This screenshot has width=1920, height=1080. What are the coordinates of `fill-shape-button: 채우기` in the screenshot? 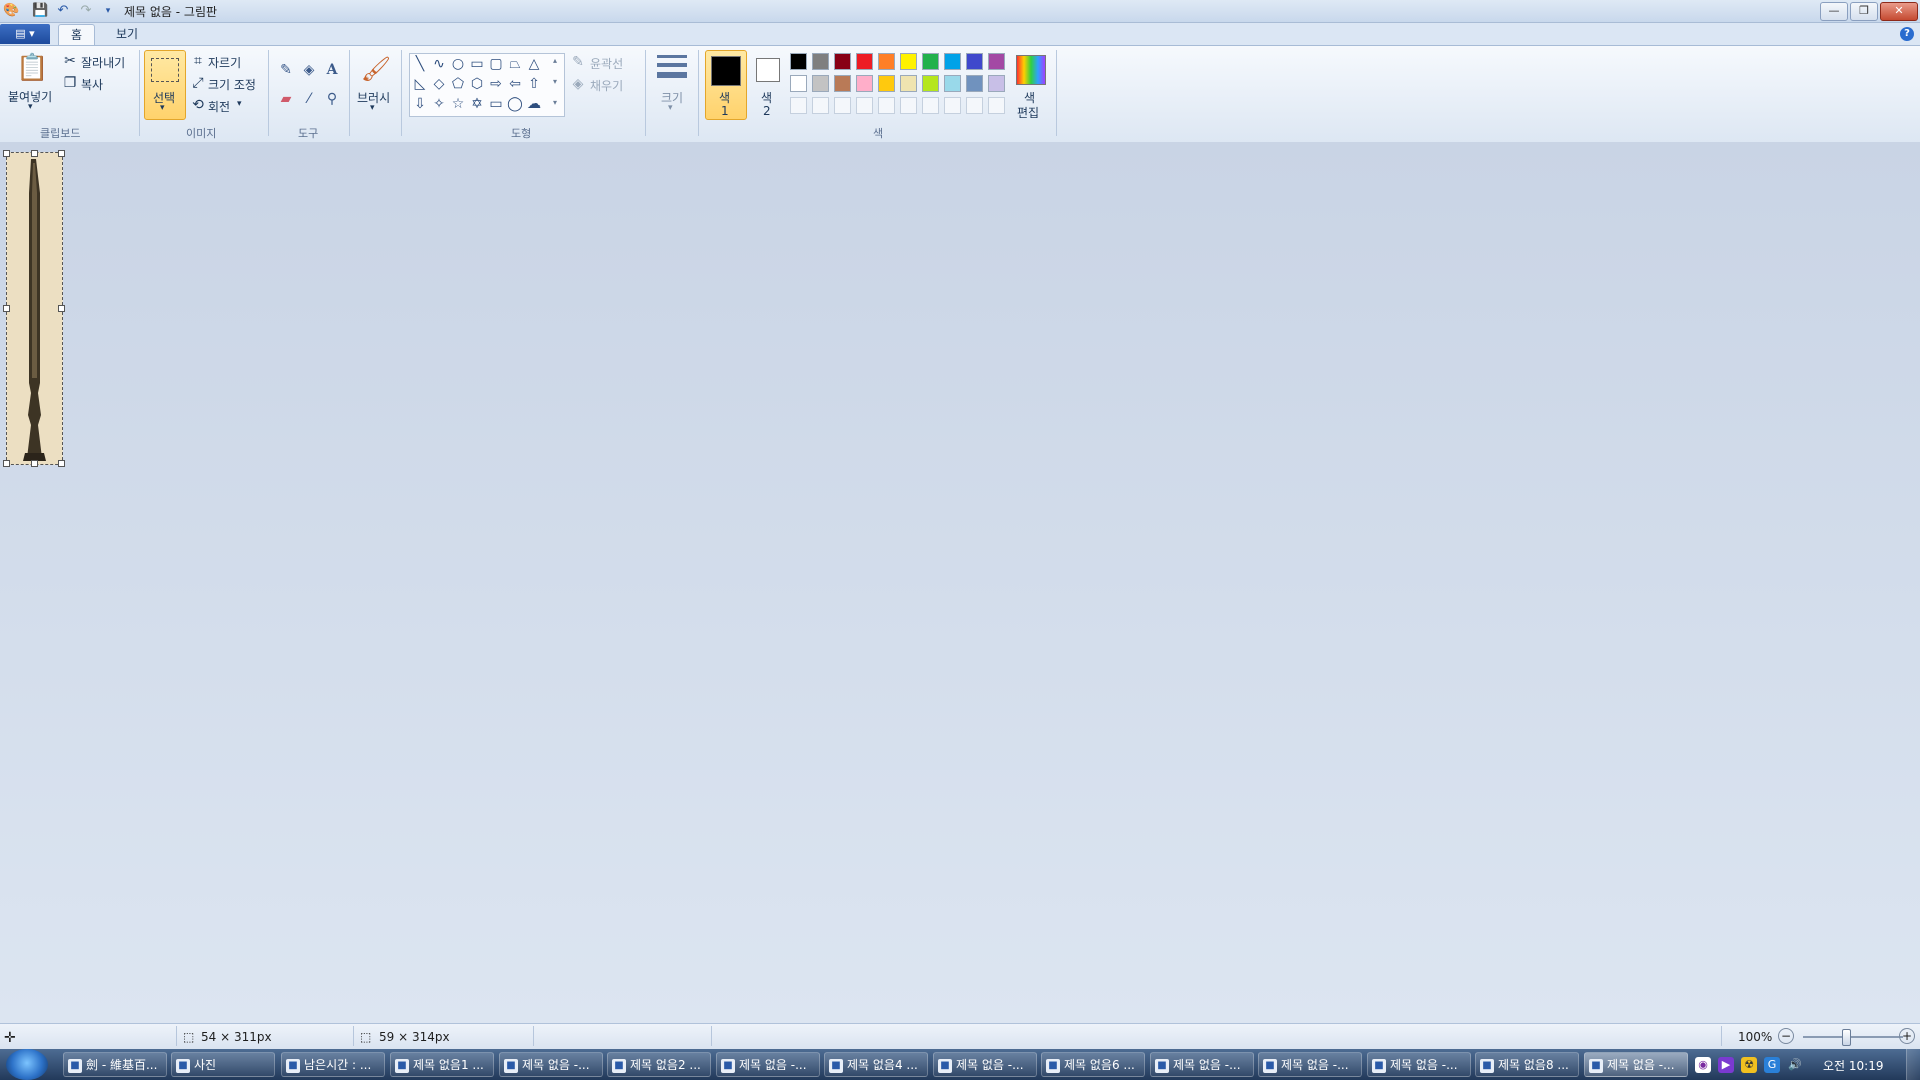 It's located at (606, 85).